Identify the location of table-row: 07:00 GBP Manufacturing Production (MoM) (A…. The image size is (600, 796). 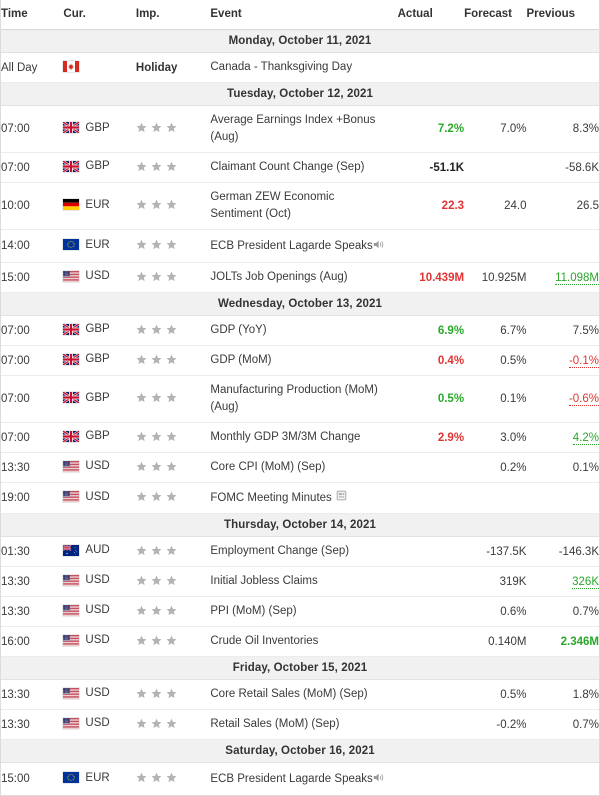
(300, 399).